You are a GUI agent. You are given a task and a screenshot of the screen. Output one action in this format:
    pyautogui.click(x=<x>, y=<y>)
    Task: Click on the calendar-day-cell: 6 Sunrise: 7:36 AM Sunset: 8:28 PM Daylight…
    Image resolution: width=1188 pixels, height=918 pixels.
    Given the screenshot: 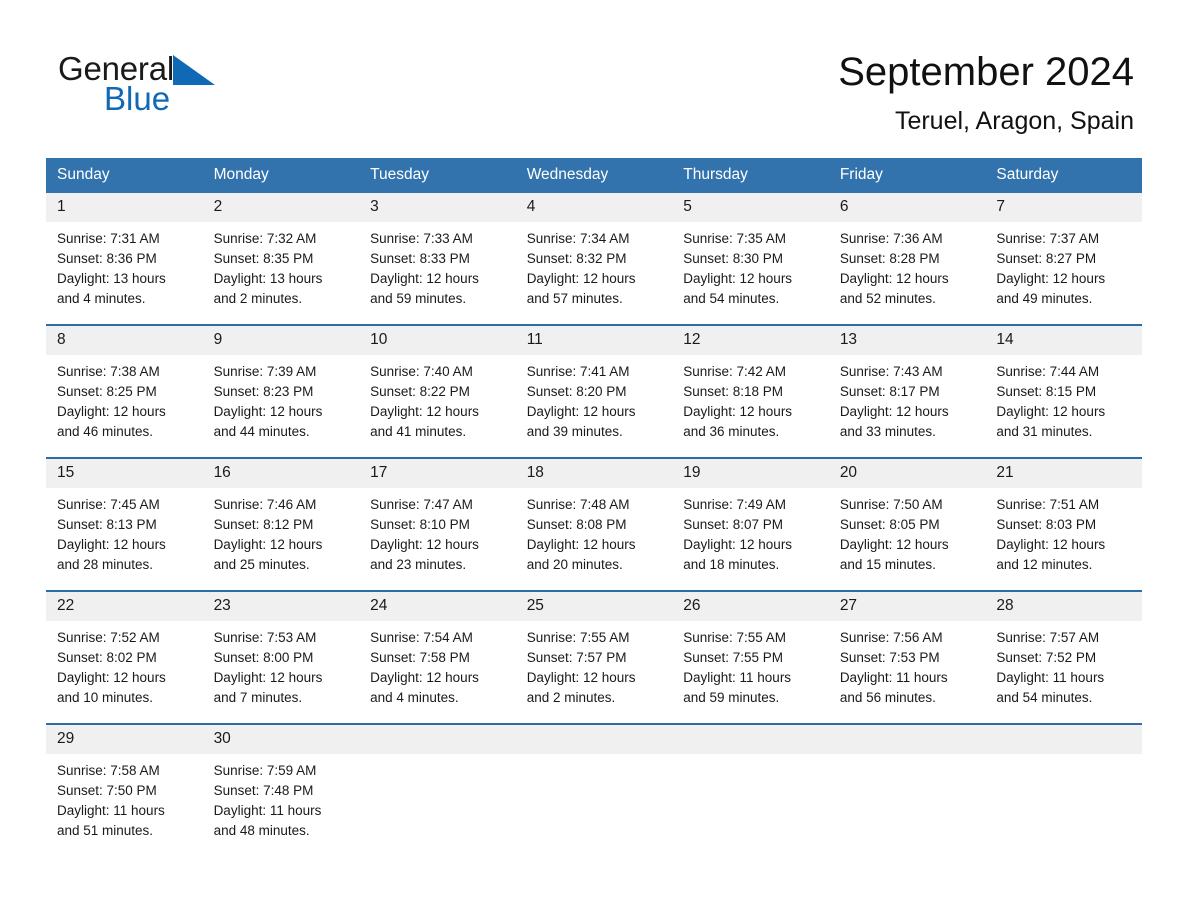 What is the action you would take?
    pyautogui.click(x=907, y=259)
    